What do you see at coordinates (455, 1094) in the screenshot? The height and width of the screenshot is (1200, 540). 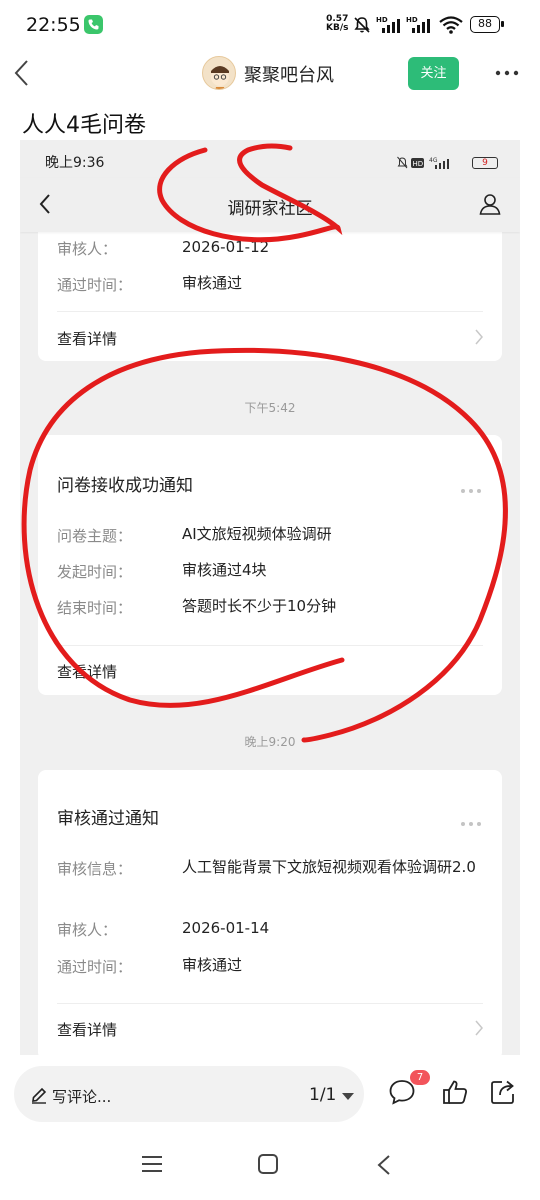 I see `like-icon` at bounding box center [455, 1094].